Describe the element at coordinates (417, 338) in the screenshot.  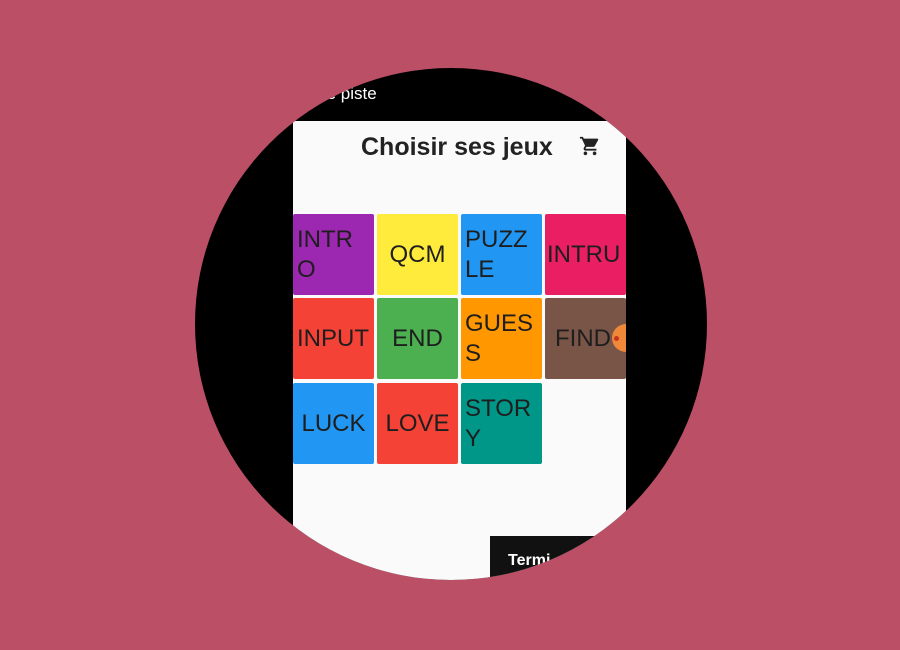
I see `game-tile-end: END` at that location.